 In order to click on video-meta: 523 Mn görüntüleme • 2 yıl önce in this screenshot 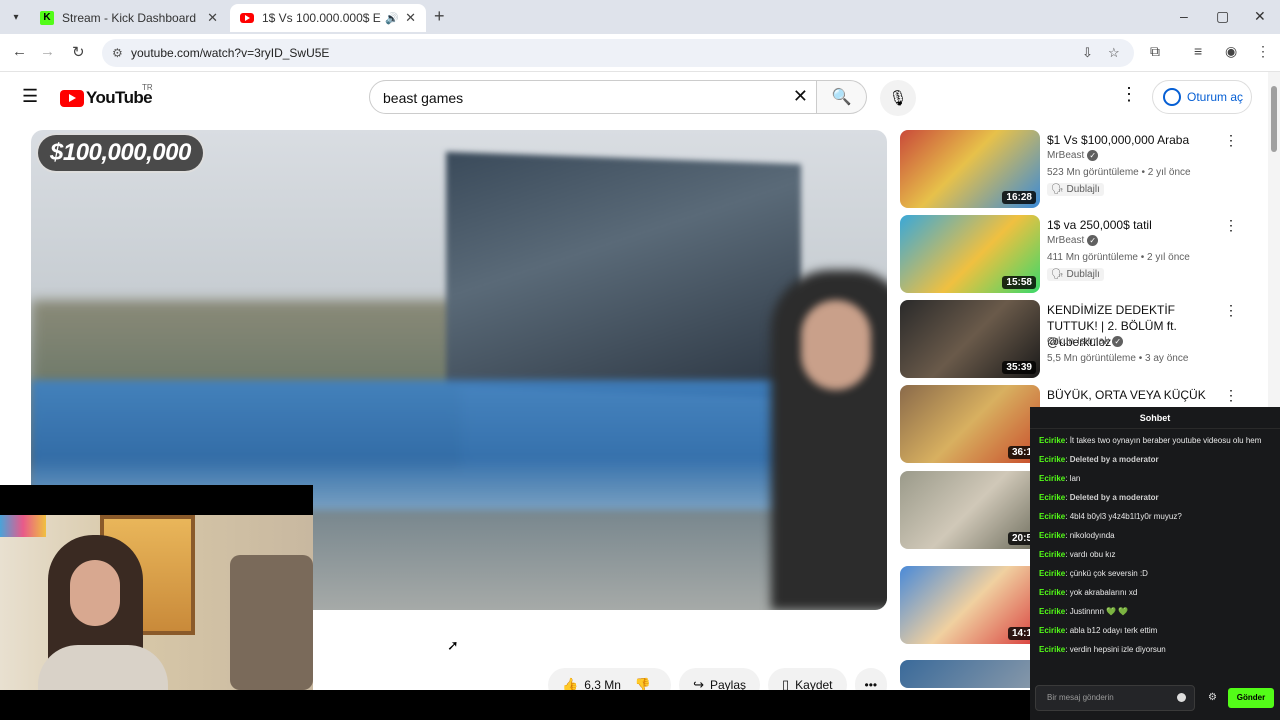, I will do `click(1119, 172)`.